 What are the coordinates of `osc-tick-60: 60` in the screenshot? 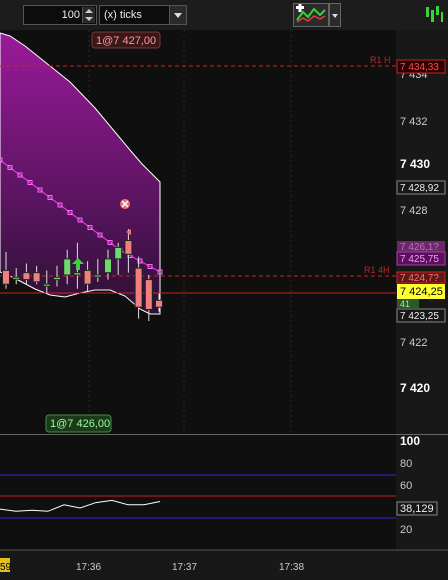 It's located at (406, 486).